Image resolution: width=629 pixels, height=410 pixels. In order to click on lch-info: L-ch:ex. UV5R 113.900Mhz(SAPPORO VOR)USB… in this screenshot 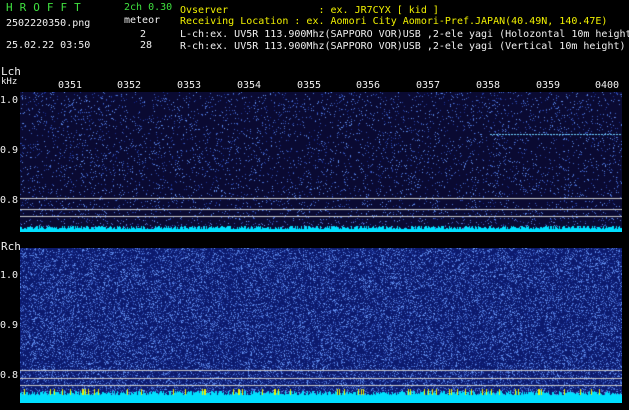, I will do `click(404, 34)`.